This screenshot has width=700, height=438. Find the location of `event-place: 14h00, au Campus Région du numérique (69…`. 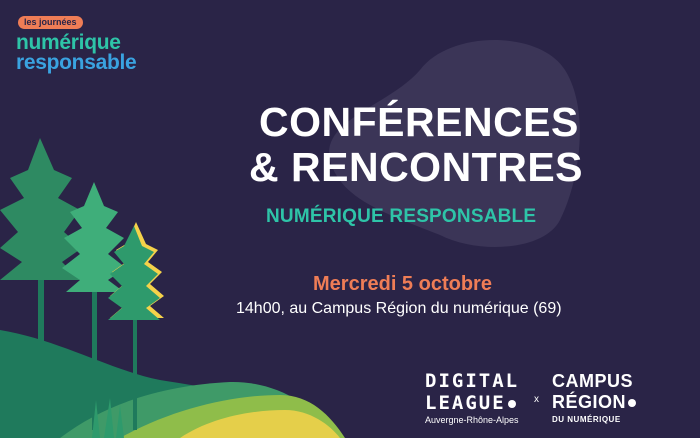

event-place: 14h00, au Campus Région du numérique (69… is located at coordinates (399, 308).